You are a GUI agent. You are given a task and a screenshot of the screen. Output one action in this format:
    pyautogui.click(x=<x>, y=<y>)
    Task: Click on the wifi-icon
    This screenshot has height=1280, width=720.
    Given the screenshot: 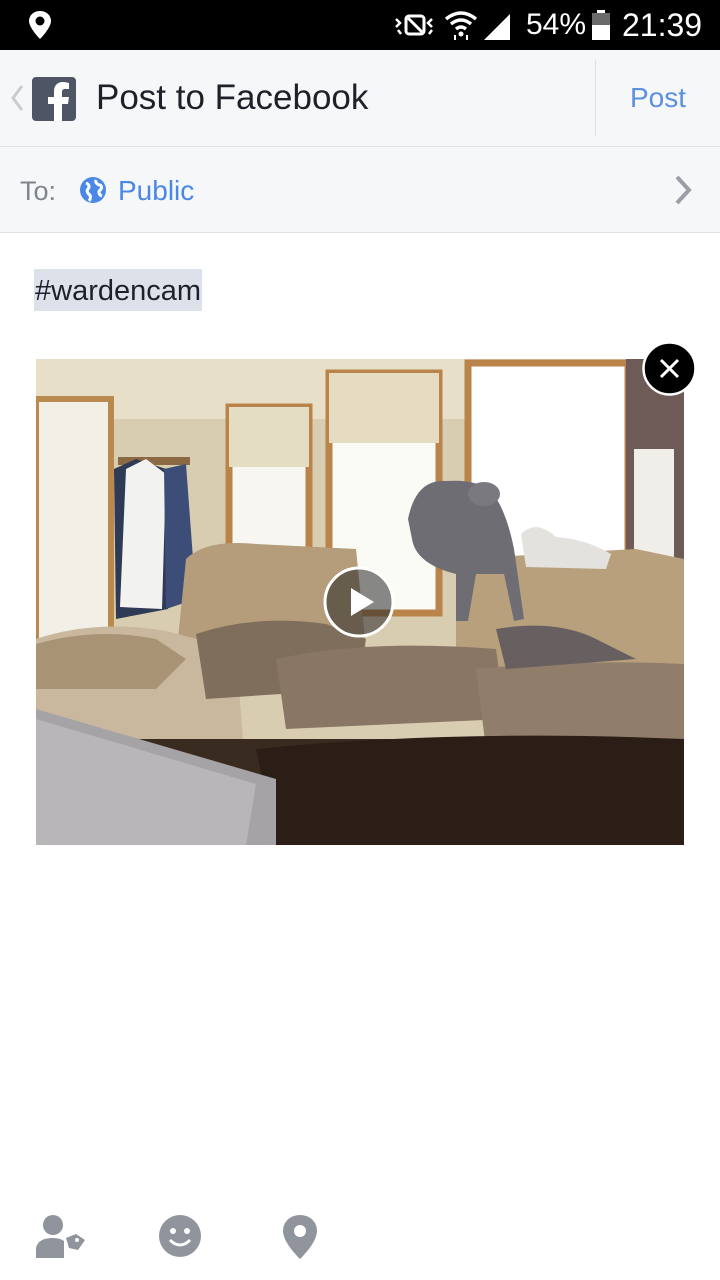 What is the action you would take?
    pyautogui.click(x=461, y=25)
    